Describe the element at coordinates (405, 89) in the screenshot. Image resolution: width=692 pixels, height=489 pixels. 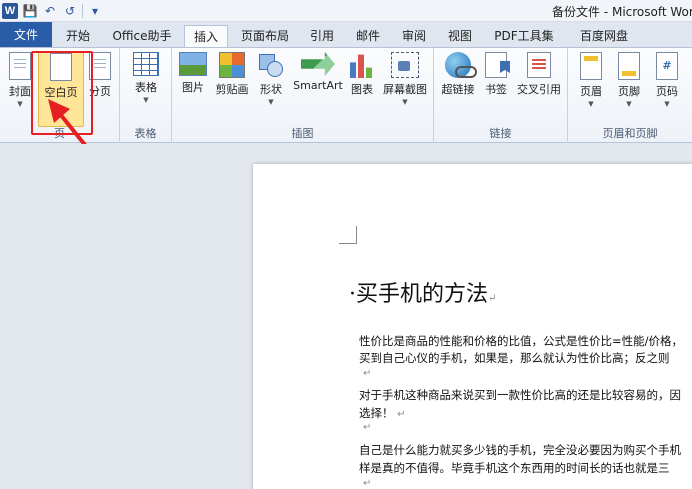
I see `screenshot-label: 屏幕截图` at that location.